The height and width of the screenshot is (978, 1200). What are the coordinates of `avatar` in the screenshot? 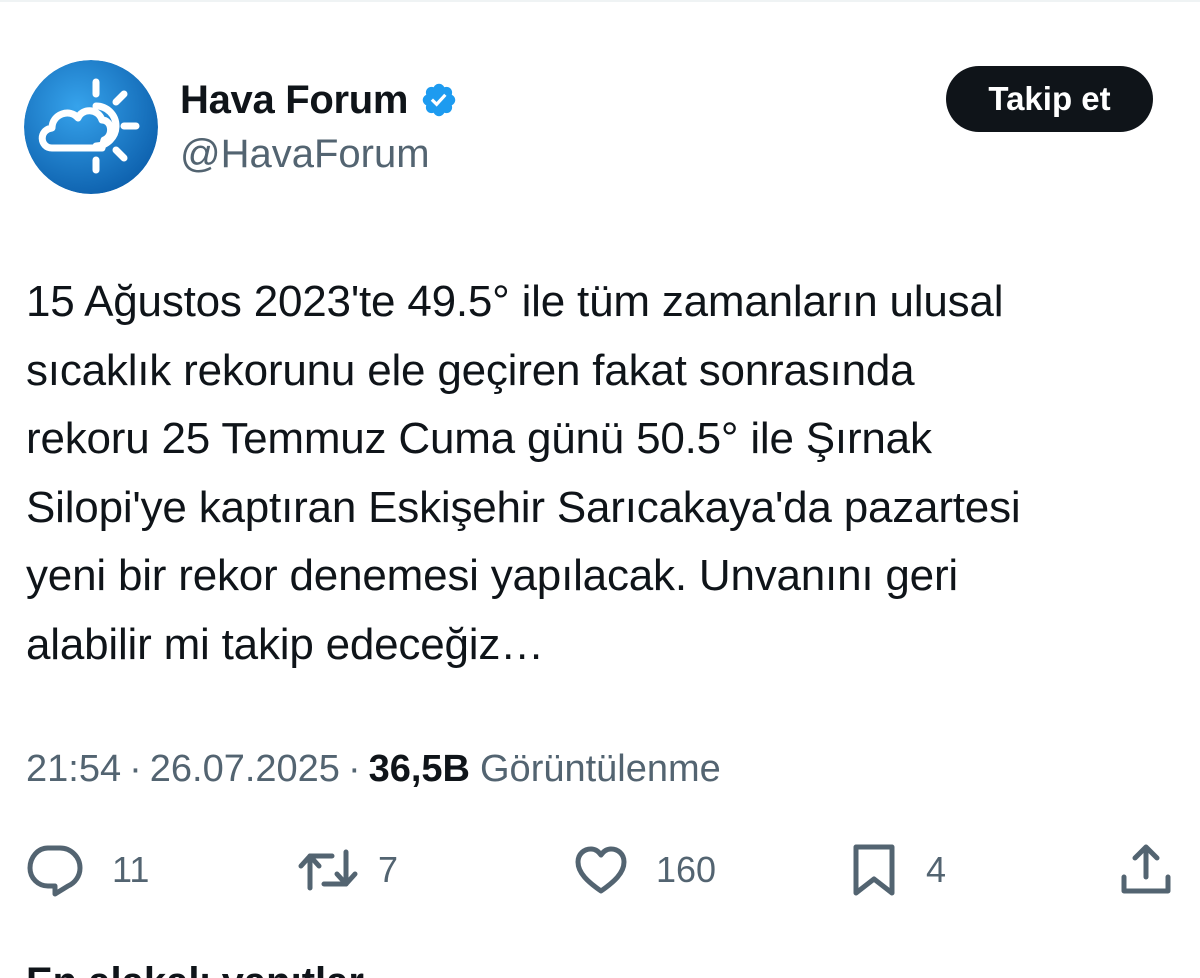 It's located at (91, 127).